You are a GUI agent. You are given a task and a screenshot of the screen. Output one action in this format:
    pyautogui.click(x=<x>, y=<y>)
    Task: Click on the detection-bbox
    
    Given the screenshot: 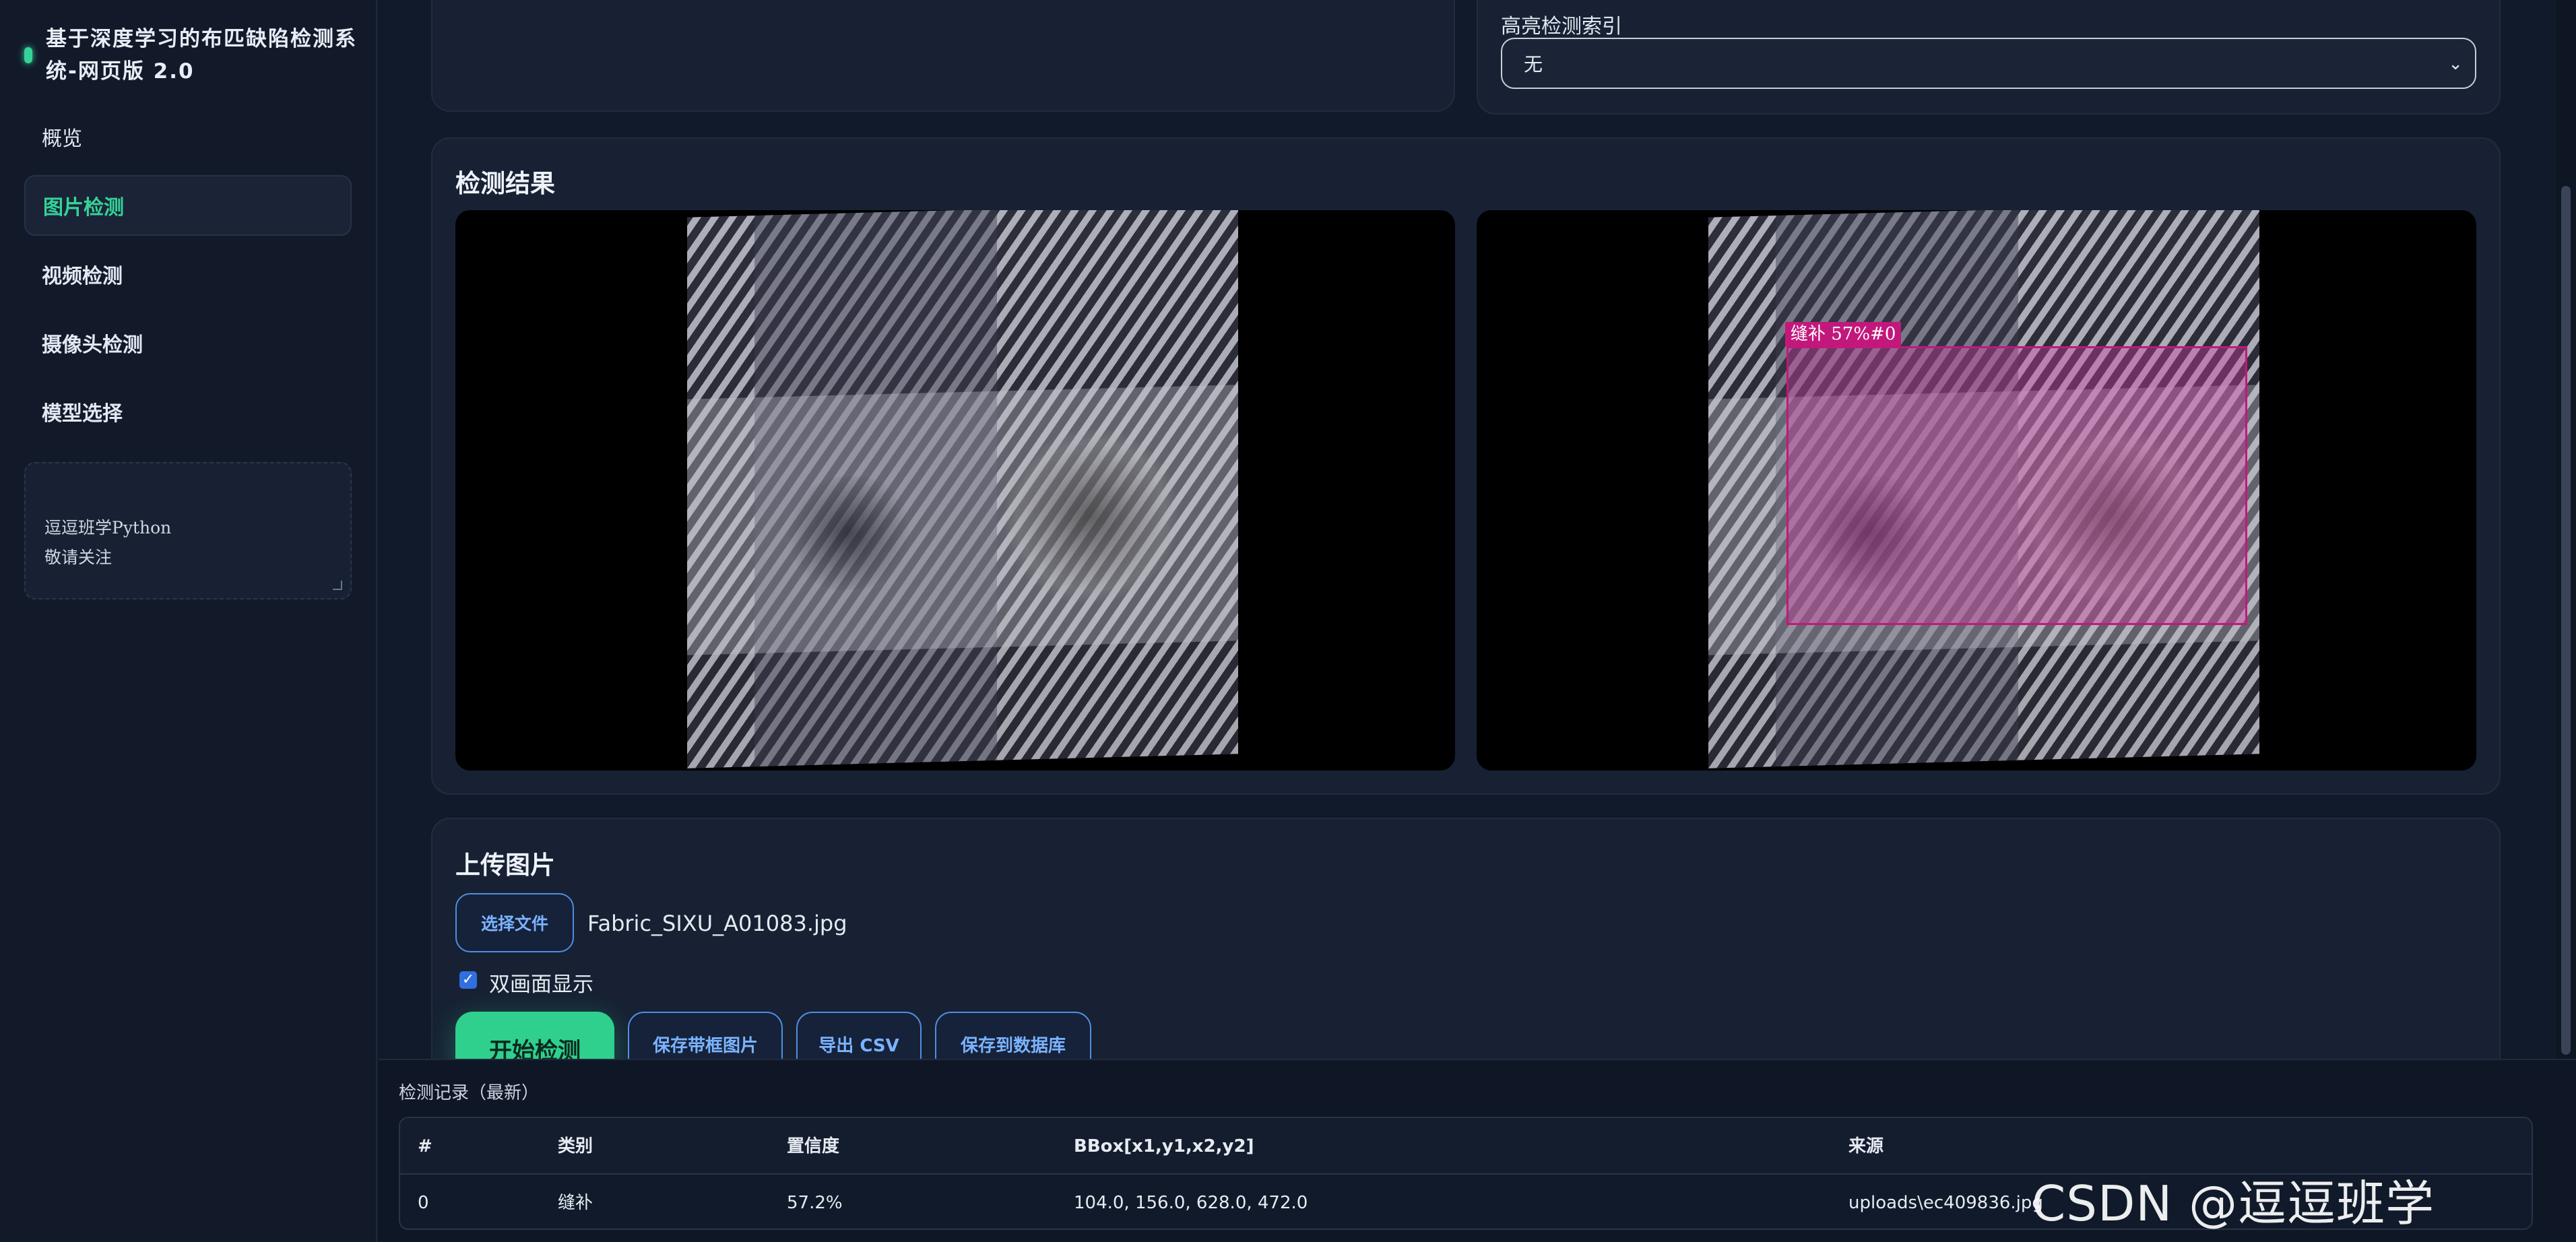 What is the action you would take?
    pyautogui.click(x=2016, y=485)
    